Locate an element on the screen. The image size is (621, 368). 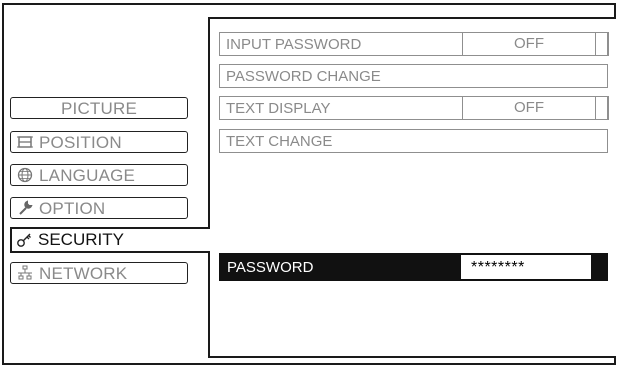
menu-item-label: NETWORK is located at coordinates (83, 273).